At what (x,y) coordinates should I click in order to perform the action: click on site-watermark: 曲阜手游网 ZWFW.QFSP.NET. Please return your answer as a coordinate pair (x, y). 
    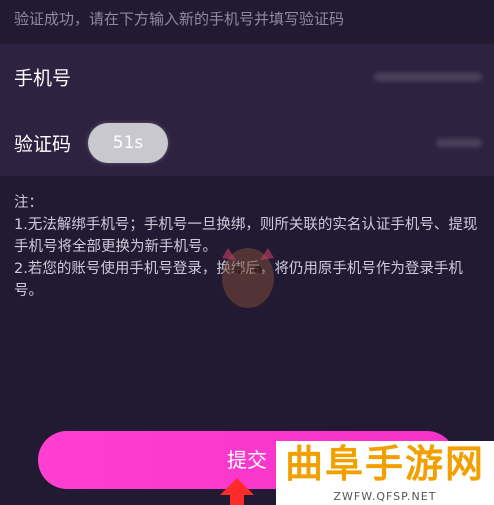
    Looking at the image, I should click on (385, 473).